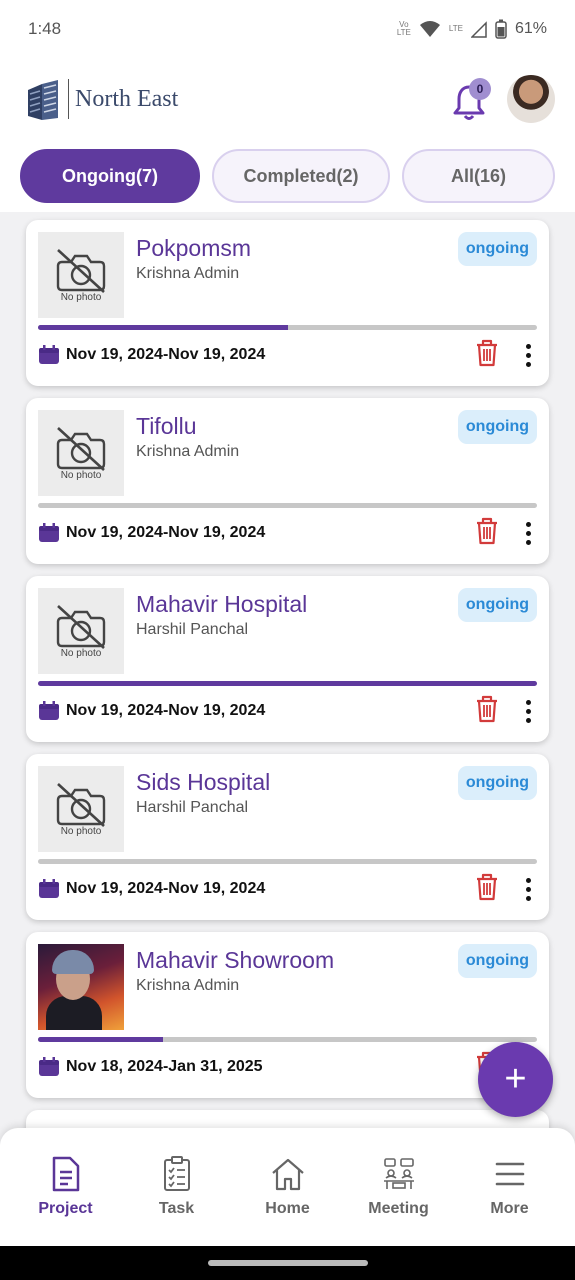  Describe the element at coordinates (510, 1187) in the screenshot. I see `nav-item-more: More` at that location.